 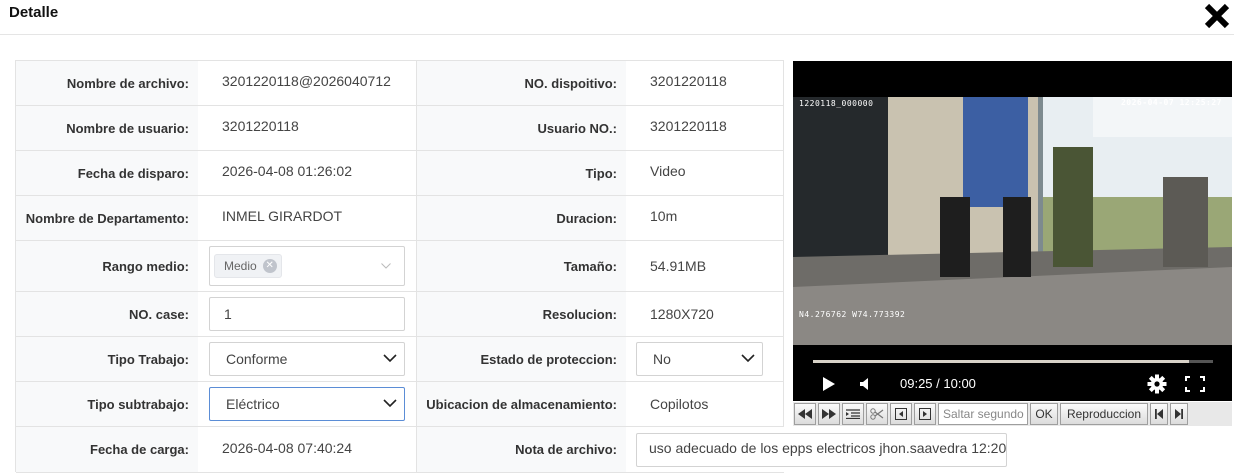 I want to click on skip-end-icon, so click(x=1179, y=414).